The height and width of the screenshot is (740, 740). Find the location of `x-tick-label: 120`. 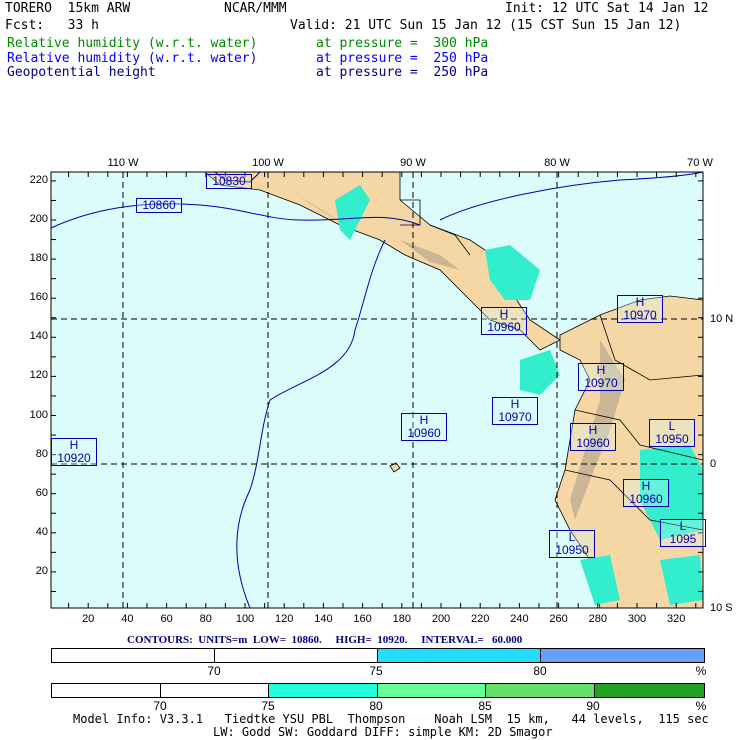

x-tick-label: 120 is located at coordinates (284, 619).